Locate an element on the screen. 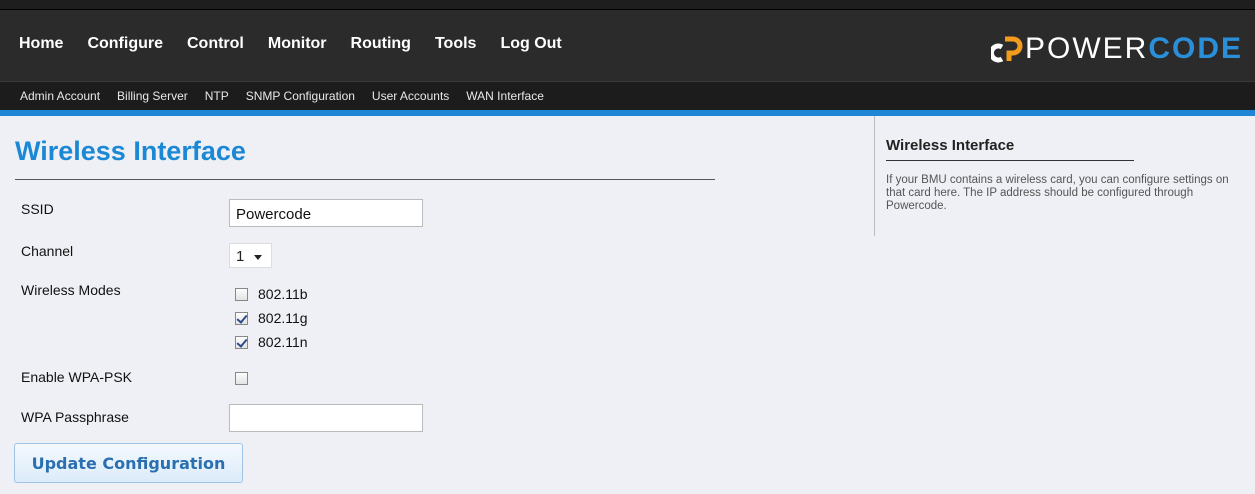 The image size is (1255, 494). passphrase-label: WPA Passphrase is located at coordinates (75, 417).